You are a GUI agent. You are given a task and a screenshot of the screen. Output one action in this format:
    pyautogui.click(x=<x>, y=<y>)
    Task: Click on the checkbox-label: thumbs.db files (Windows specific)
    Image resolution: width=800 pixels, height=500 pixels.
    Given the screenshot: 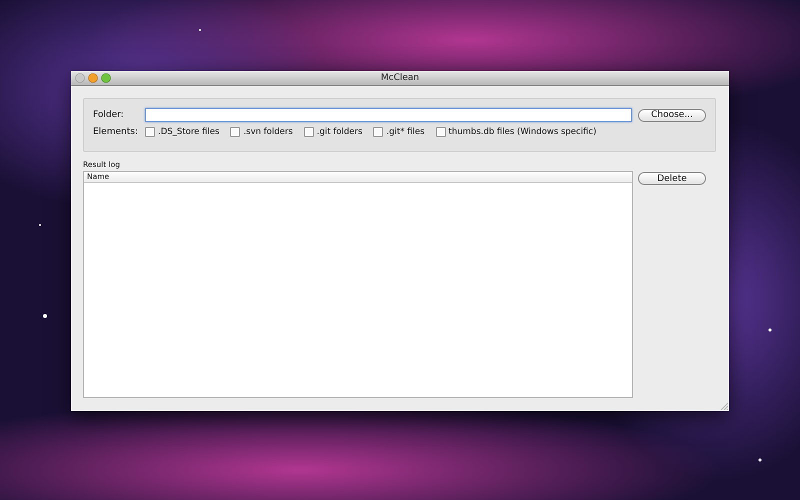 What is the action you would take?
    pyautogui.click(x=522, y=132)
    